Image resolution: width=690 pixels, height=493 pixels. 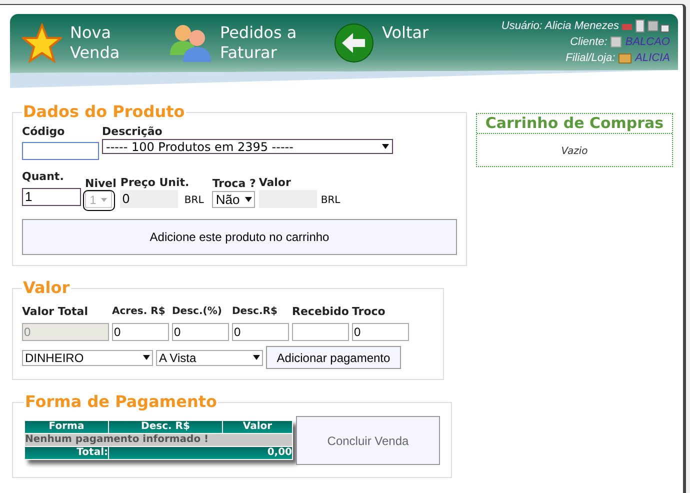 What do you see at coordinates (560, 26) in the screenshot?
I see `user-name: Usuário: Alicia Menezes` at bounding box center [560, 26].